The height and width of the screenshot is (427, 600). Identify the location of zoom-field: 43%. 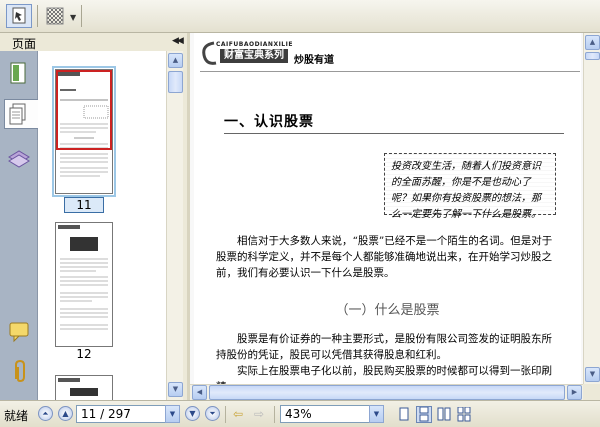
(325, 414).